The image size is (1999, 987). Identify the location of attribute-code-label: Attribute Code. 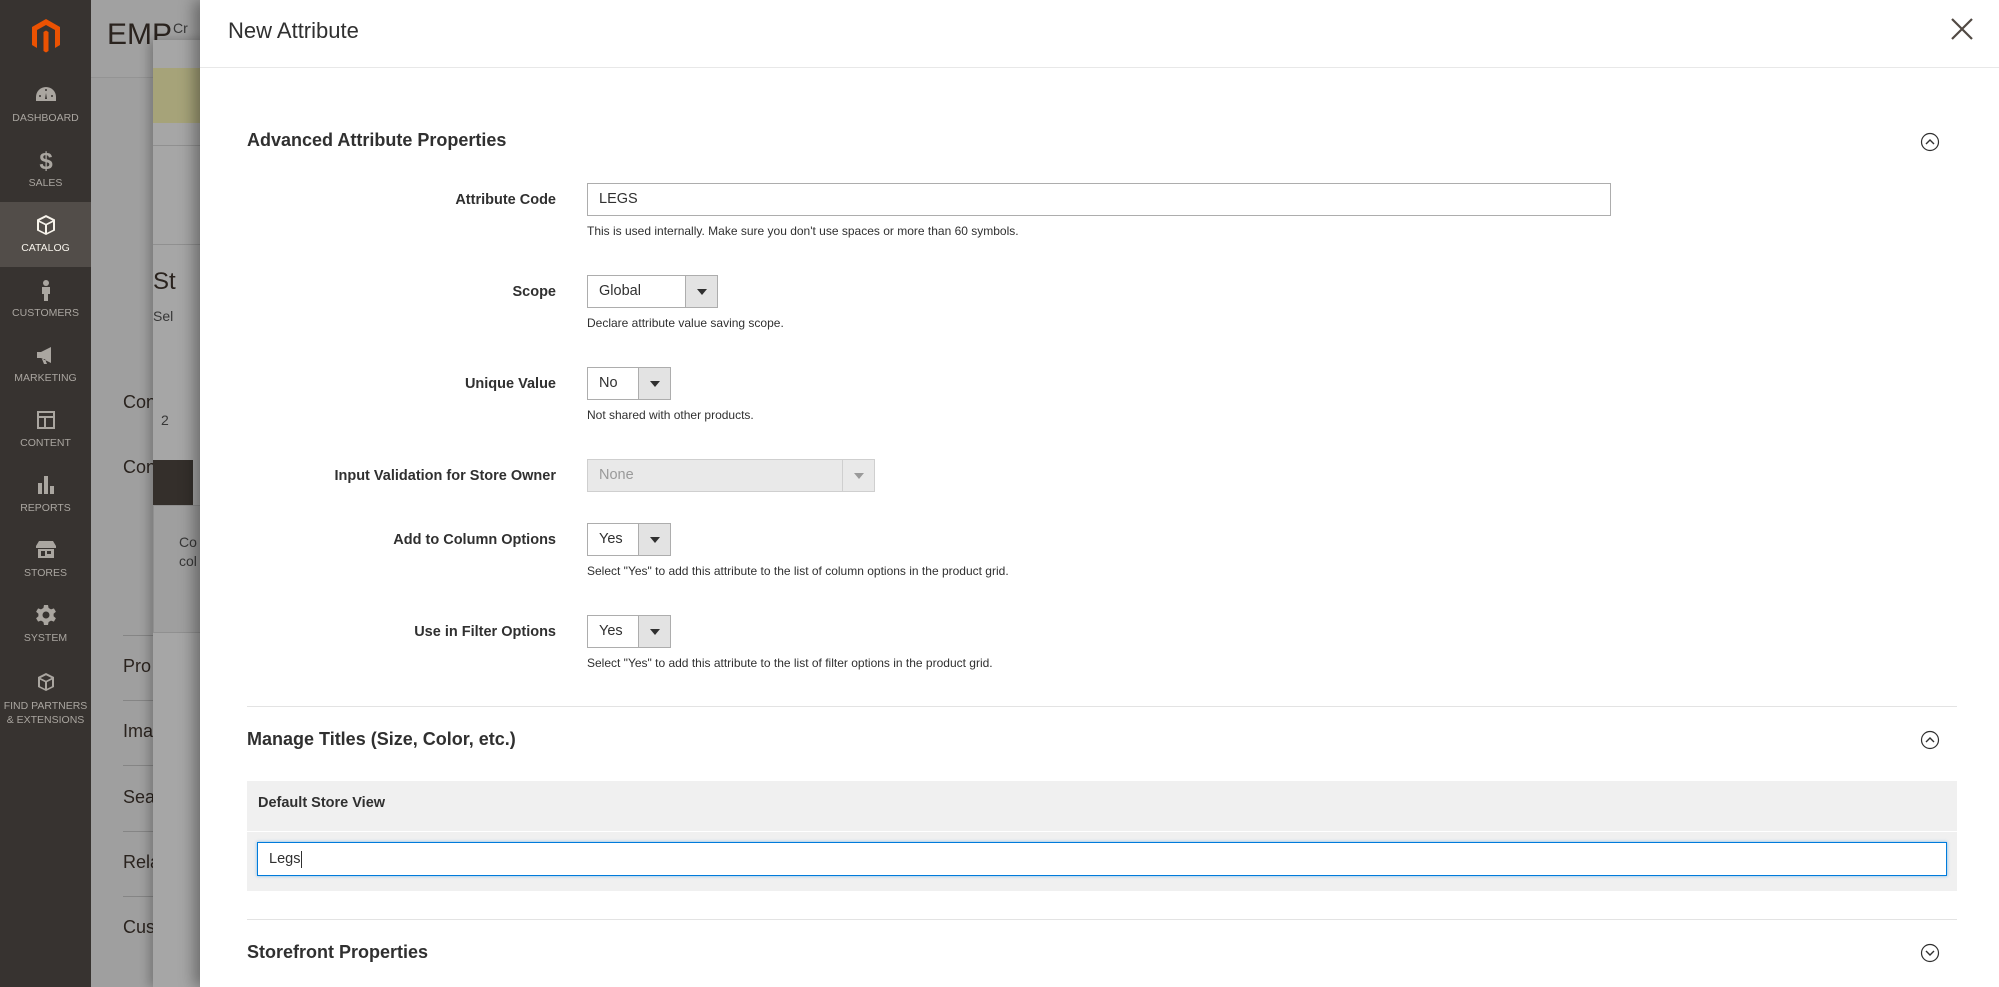
(505, 200).